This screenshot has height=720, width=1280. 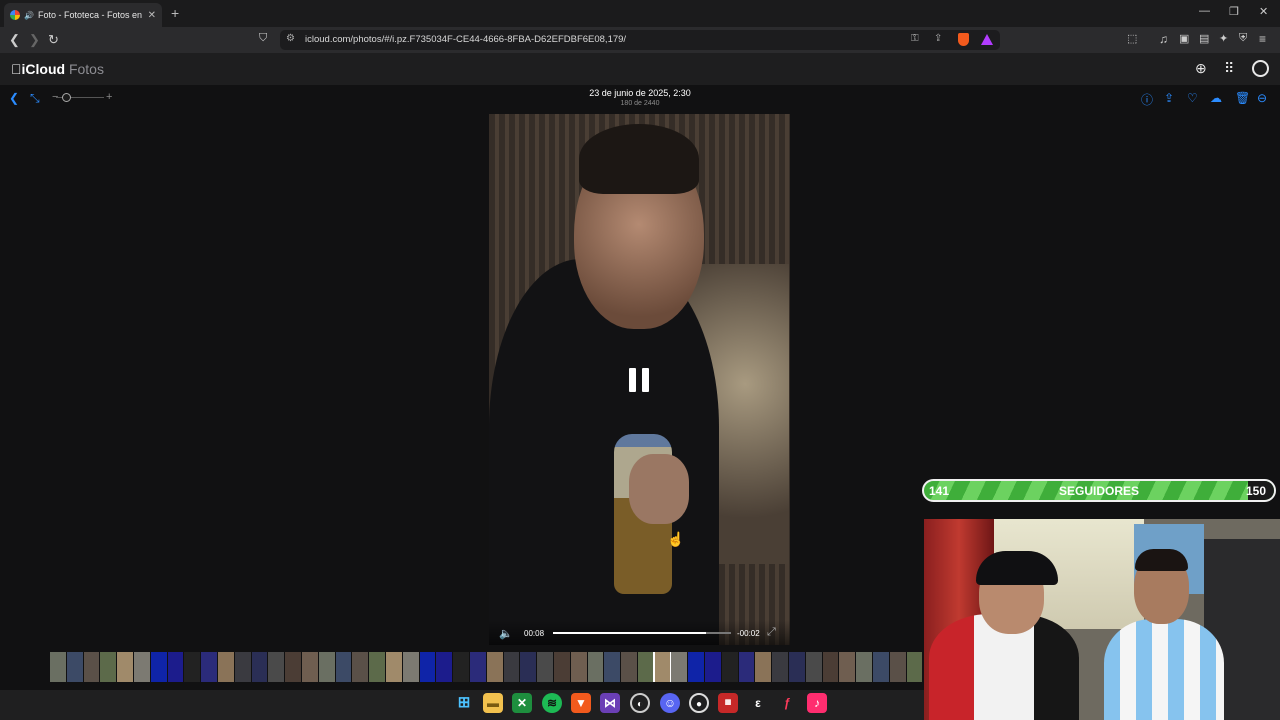 I want to click on download-icon: ☁, so click(x=1216, y=98).